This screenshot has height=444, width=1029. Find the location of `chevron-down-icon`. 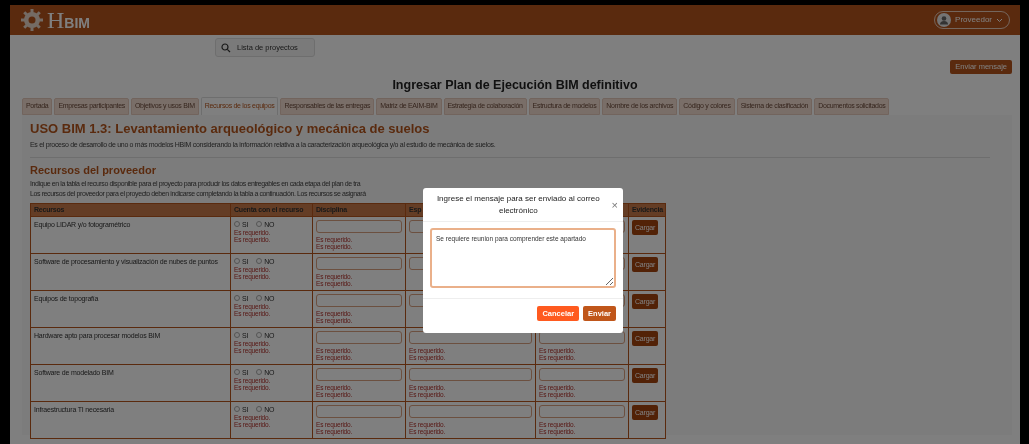

chevron-down-icon is located at coordinates (999, 20).